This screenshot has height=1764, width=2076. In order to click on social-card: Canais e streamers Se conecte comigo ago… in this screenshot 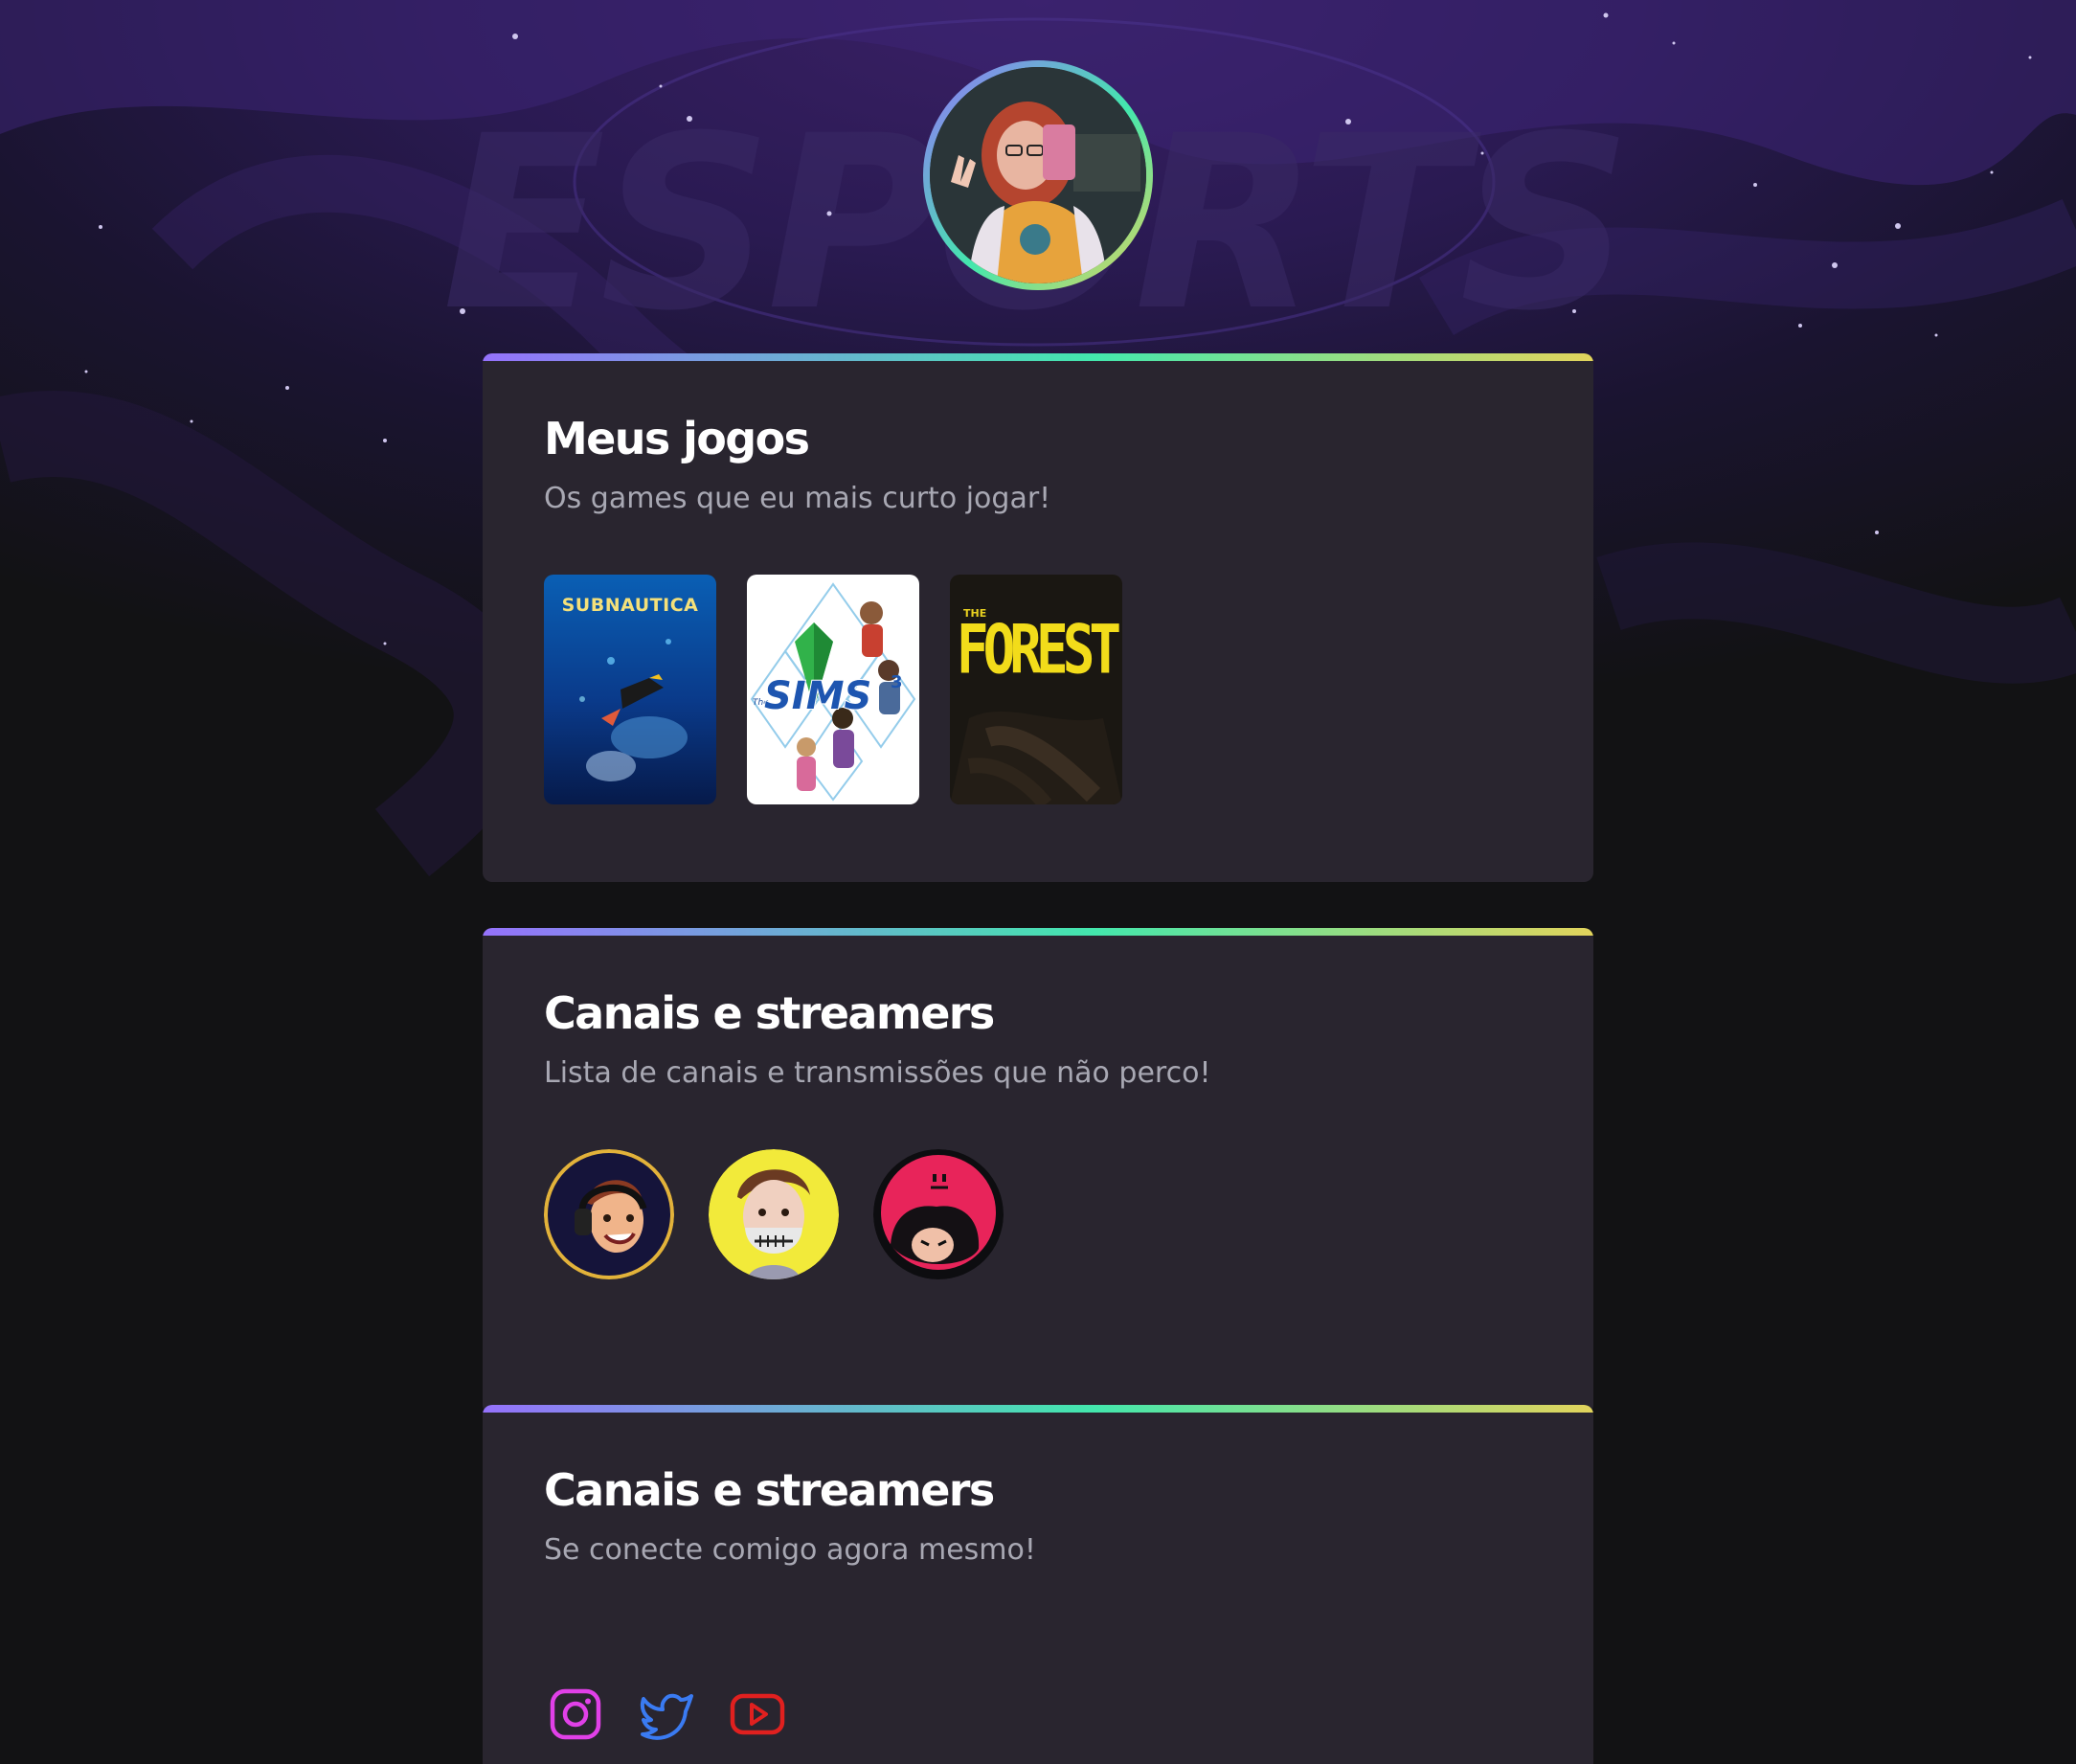, I will do `click(1038, 1584)`.